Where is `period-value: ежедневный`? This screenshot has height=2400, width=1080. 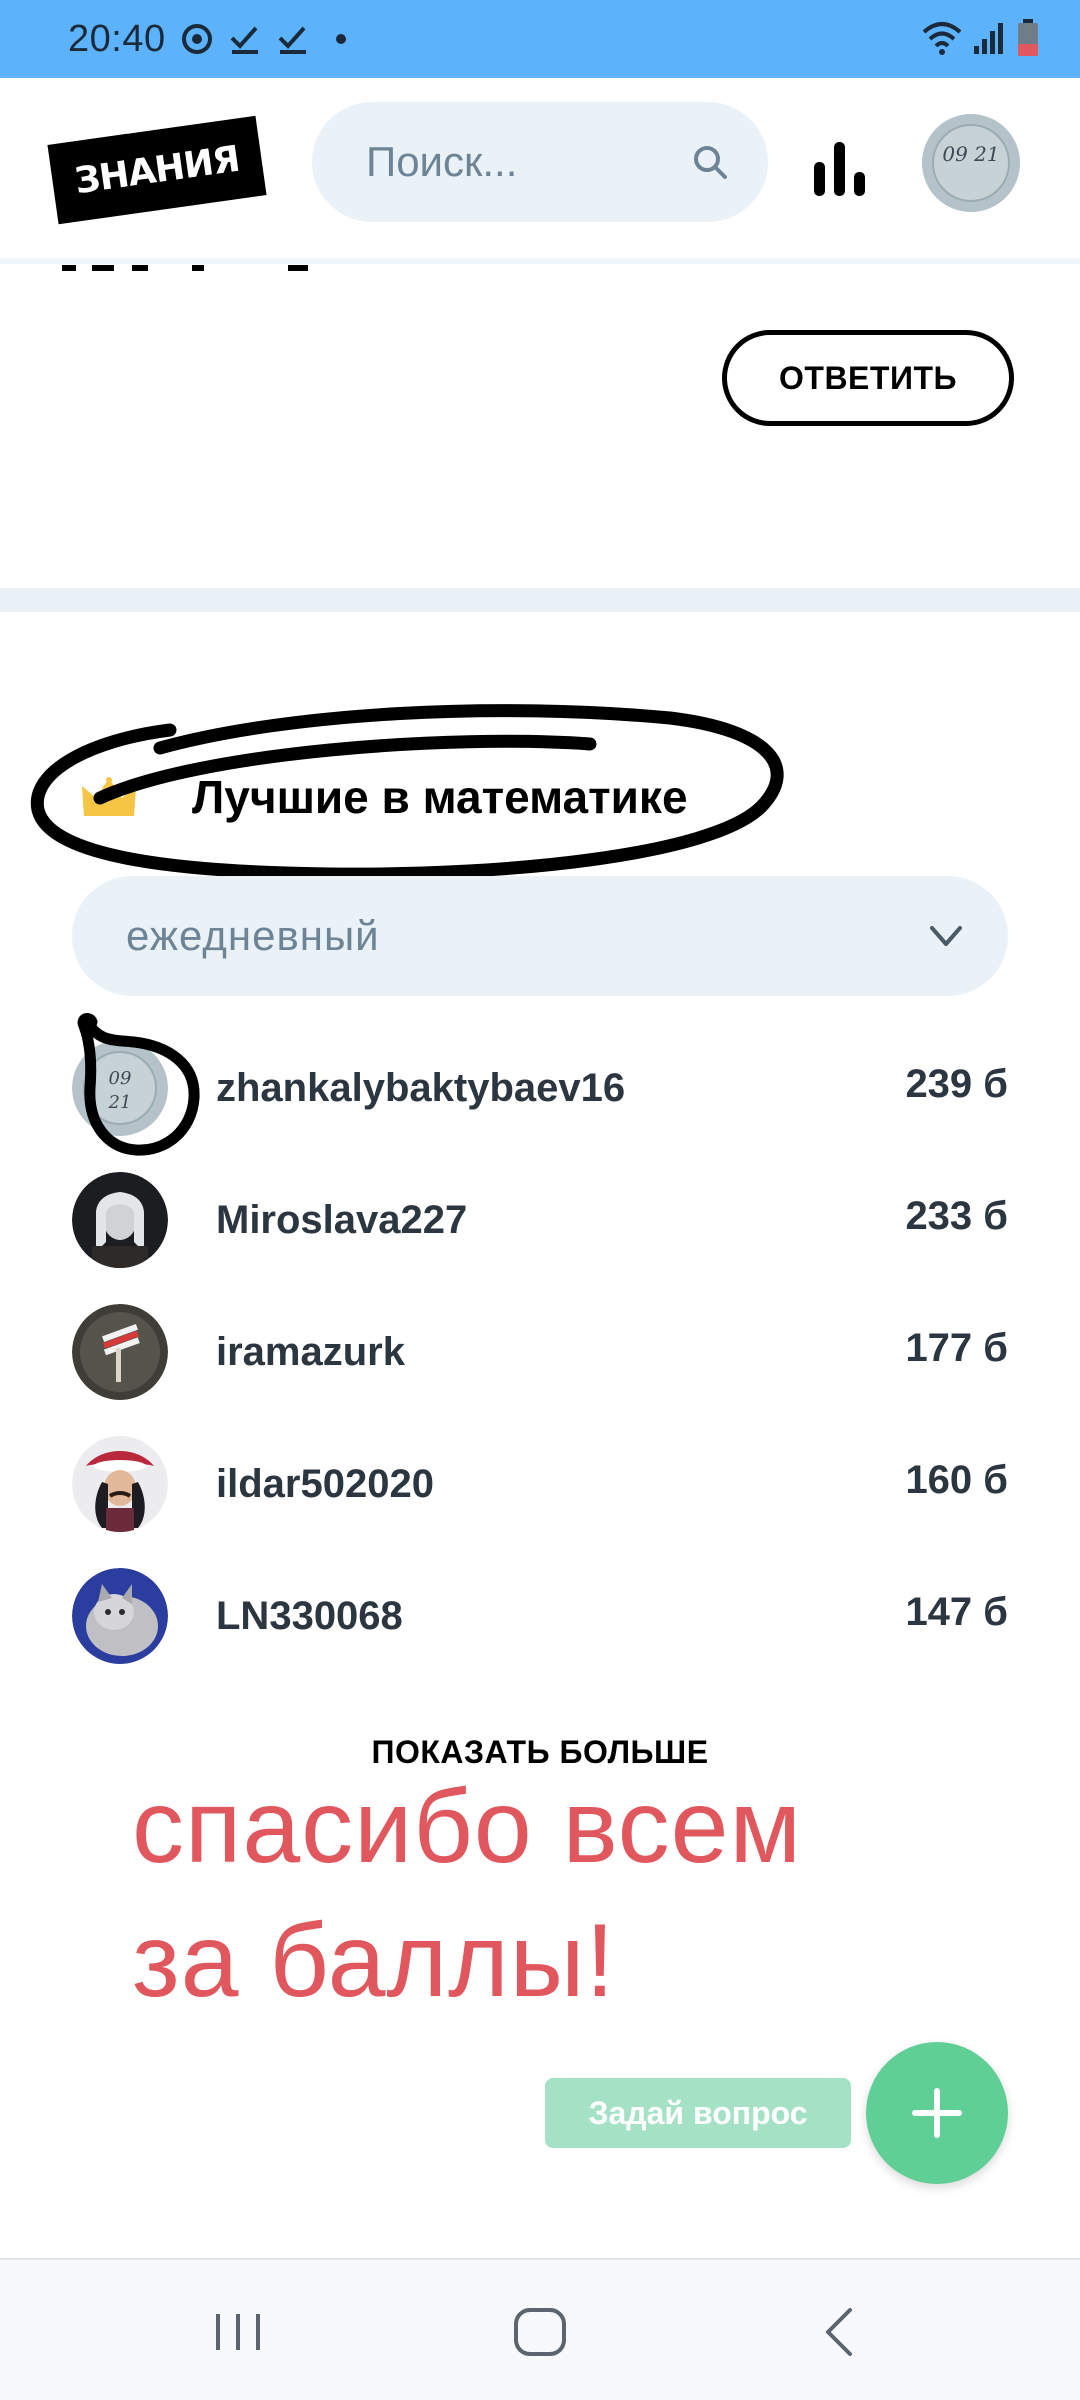
period-value: ежедневный is located at coordinates (253, 935).